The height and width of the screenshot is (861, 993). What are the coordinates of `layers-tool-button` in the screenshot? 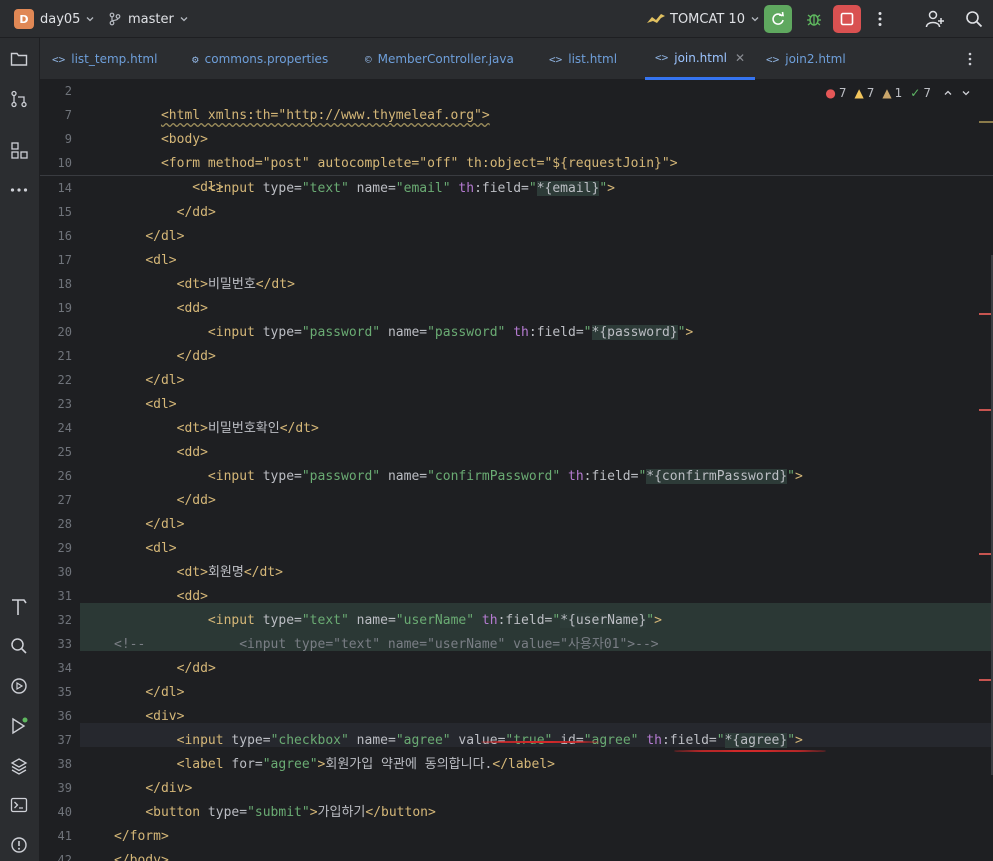 It's located at (19, 766).